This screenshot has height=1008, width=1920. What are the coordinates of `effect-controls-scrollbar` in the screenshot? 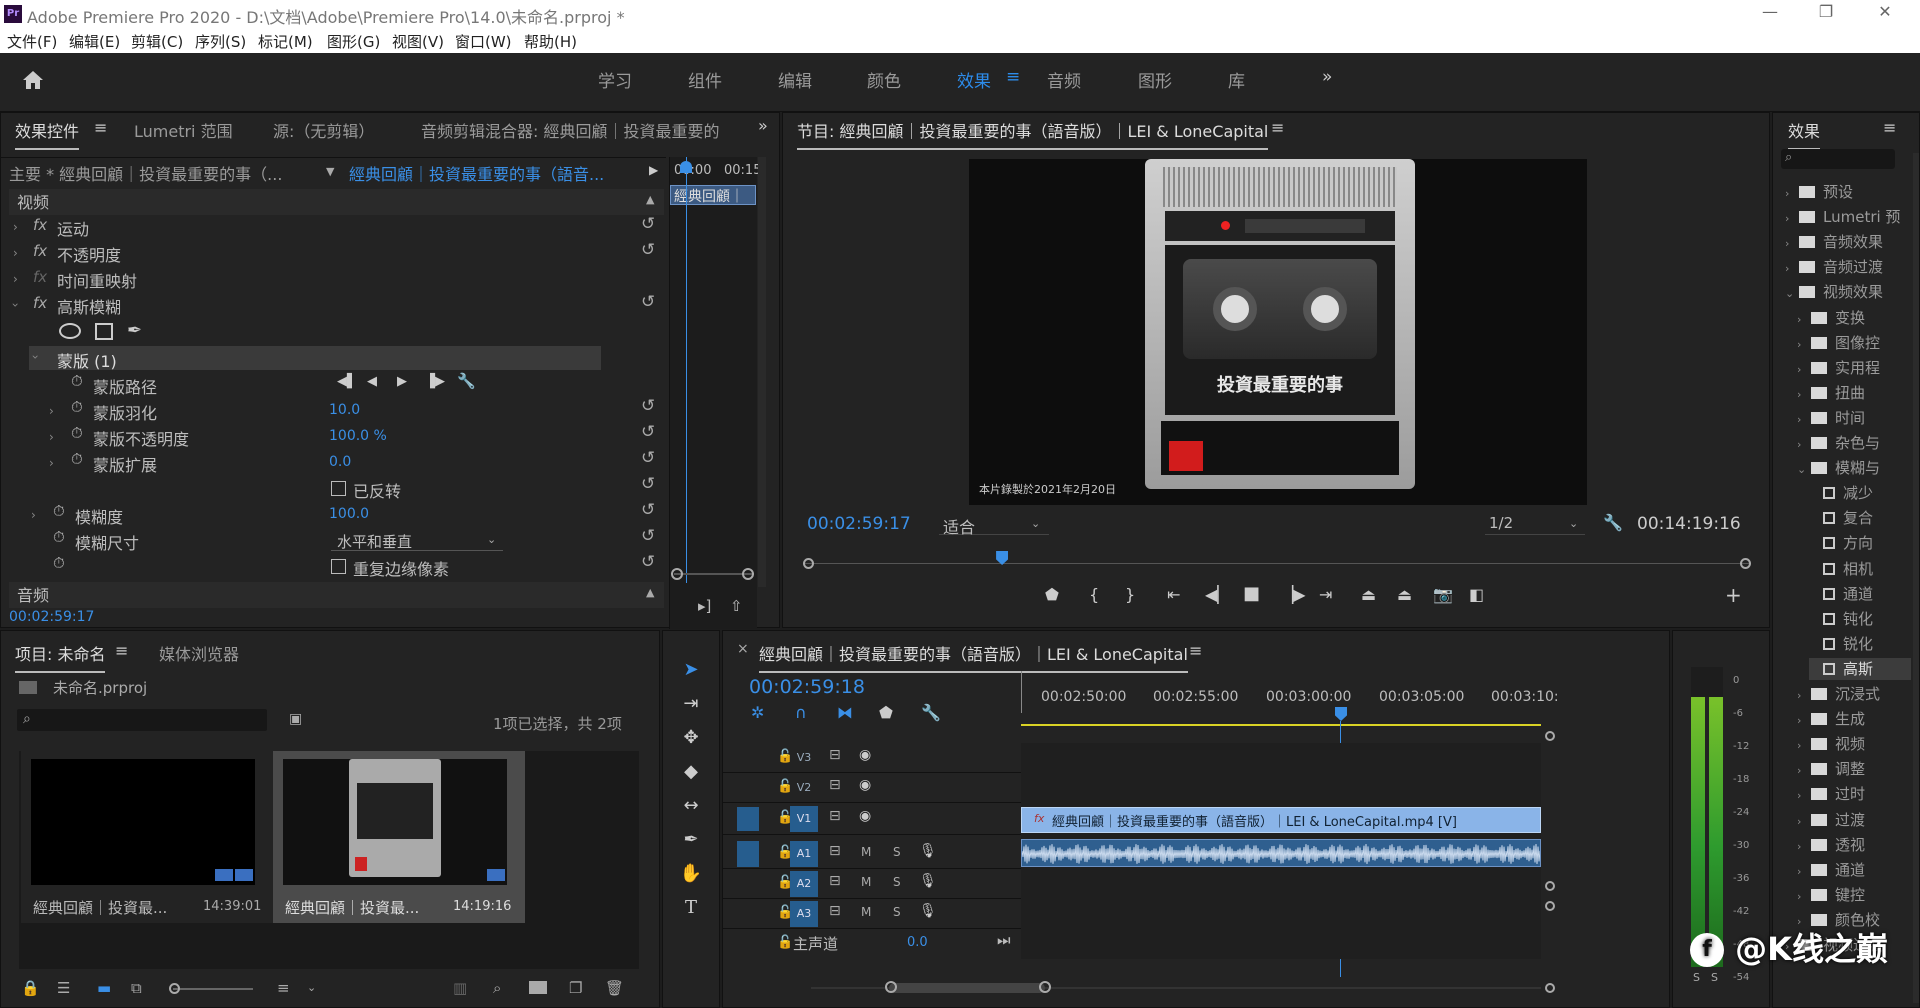 It's located at (762, 372).